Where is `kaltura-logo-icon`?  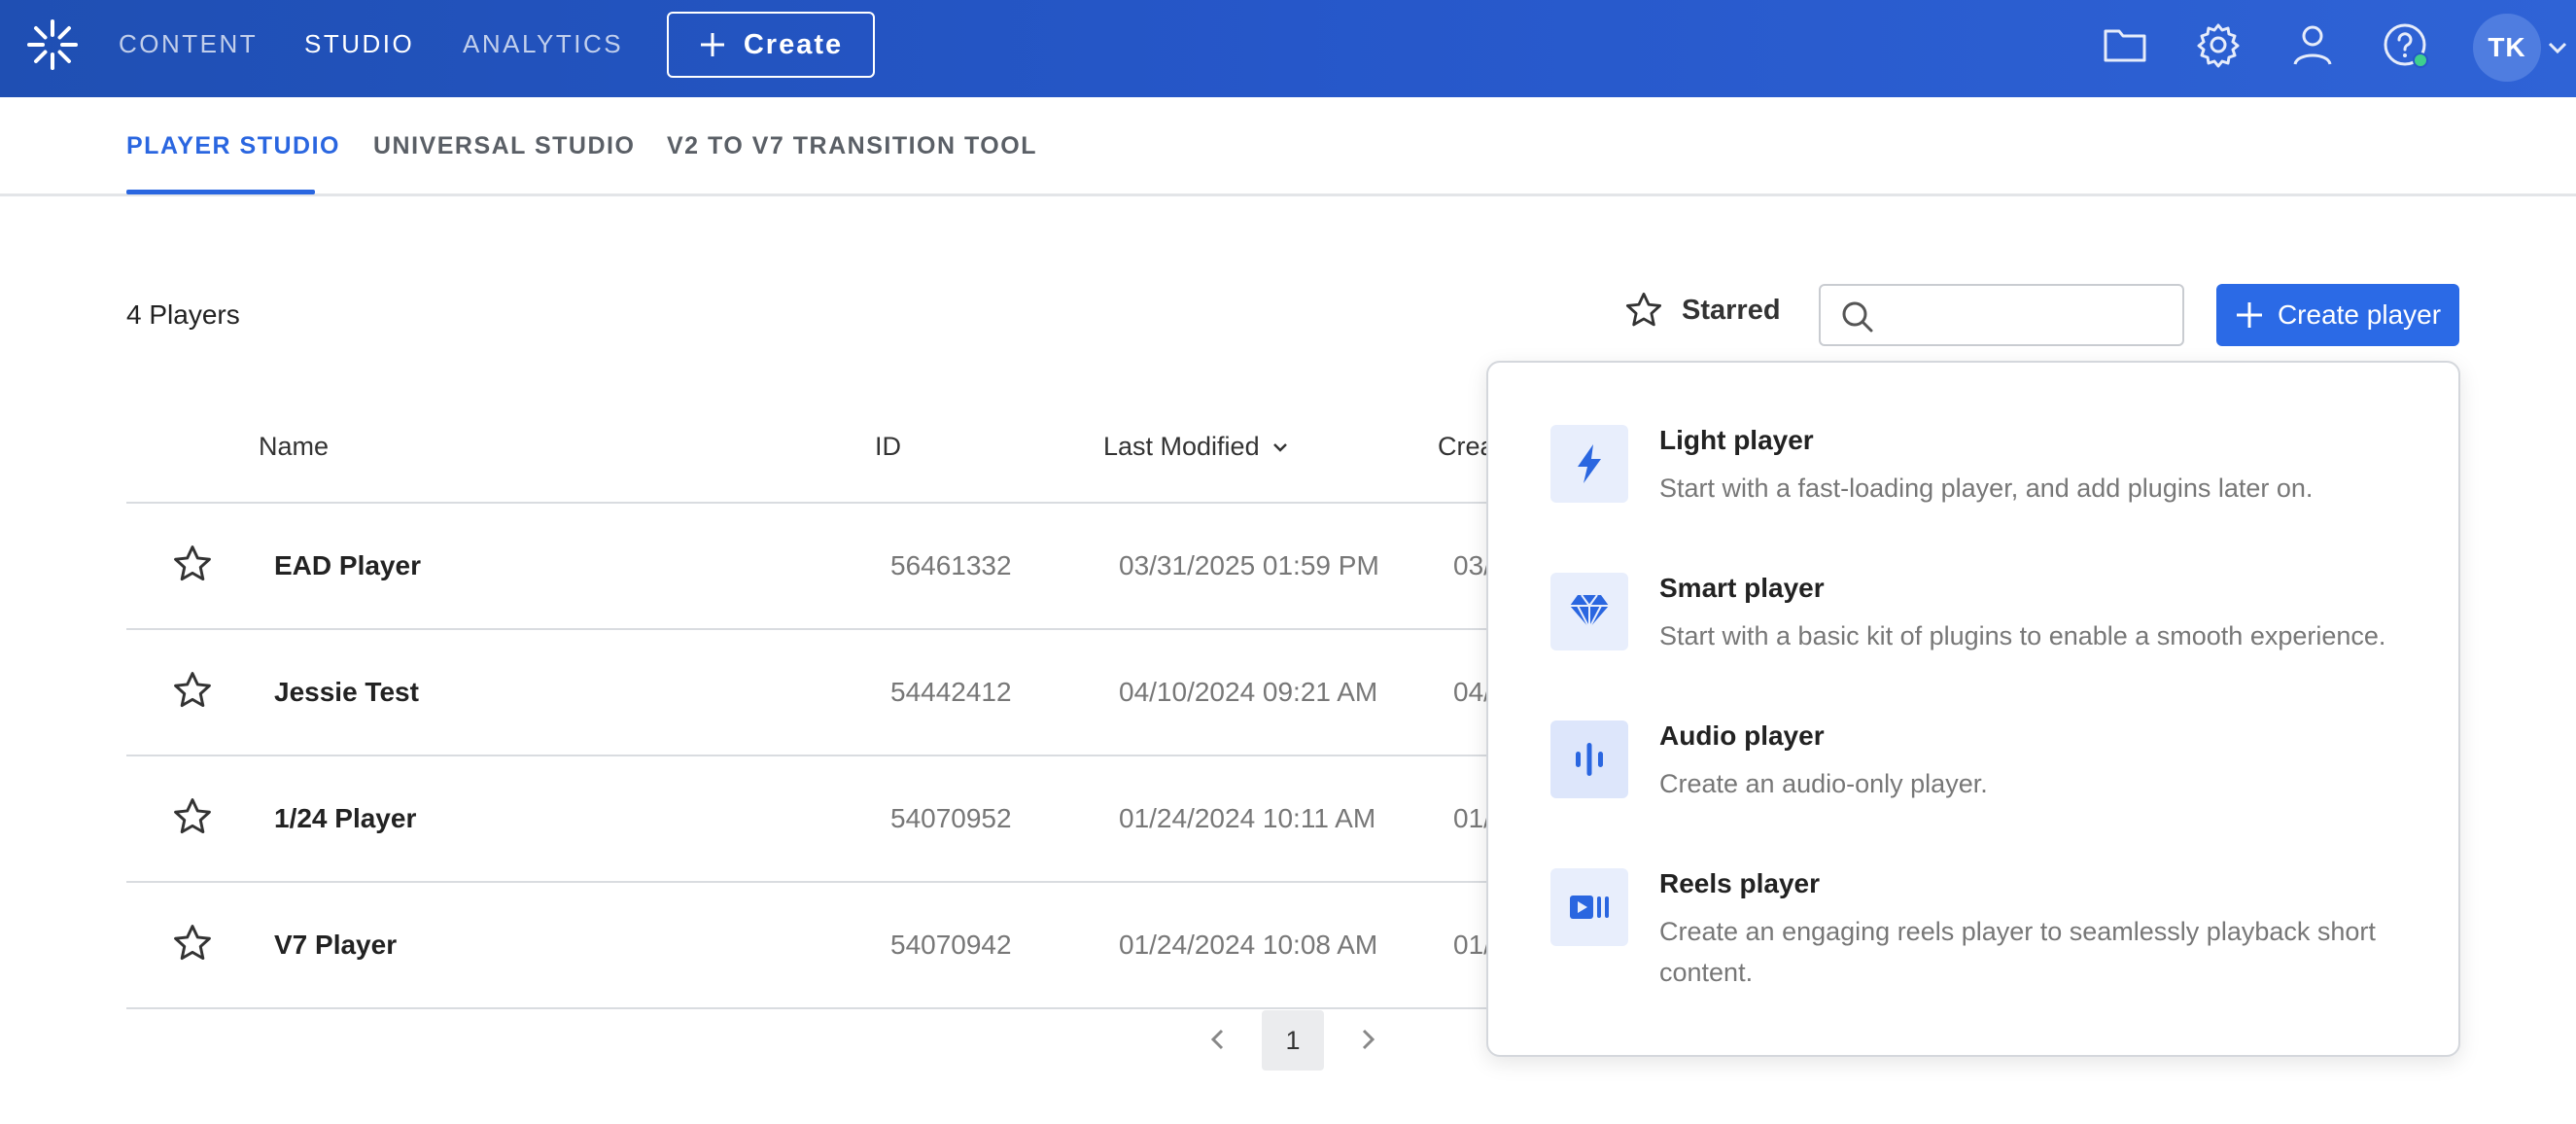 kaltura-logo-icon is located at coordinates (52, 45).